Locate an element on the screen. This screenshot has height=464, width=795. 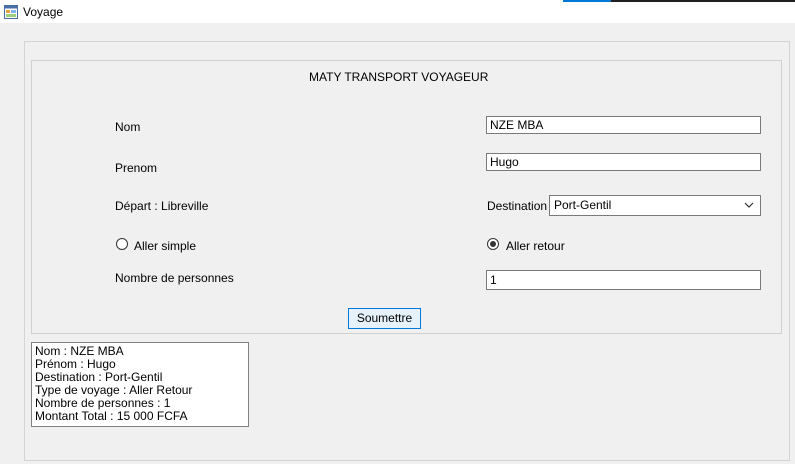
form-heading: MATY TRANSPORT VOYAGEUR is located at coordinates (399, 77).